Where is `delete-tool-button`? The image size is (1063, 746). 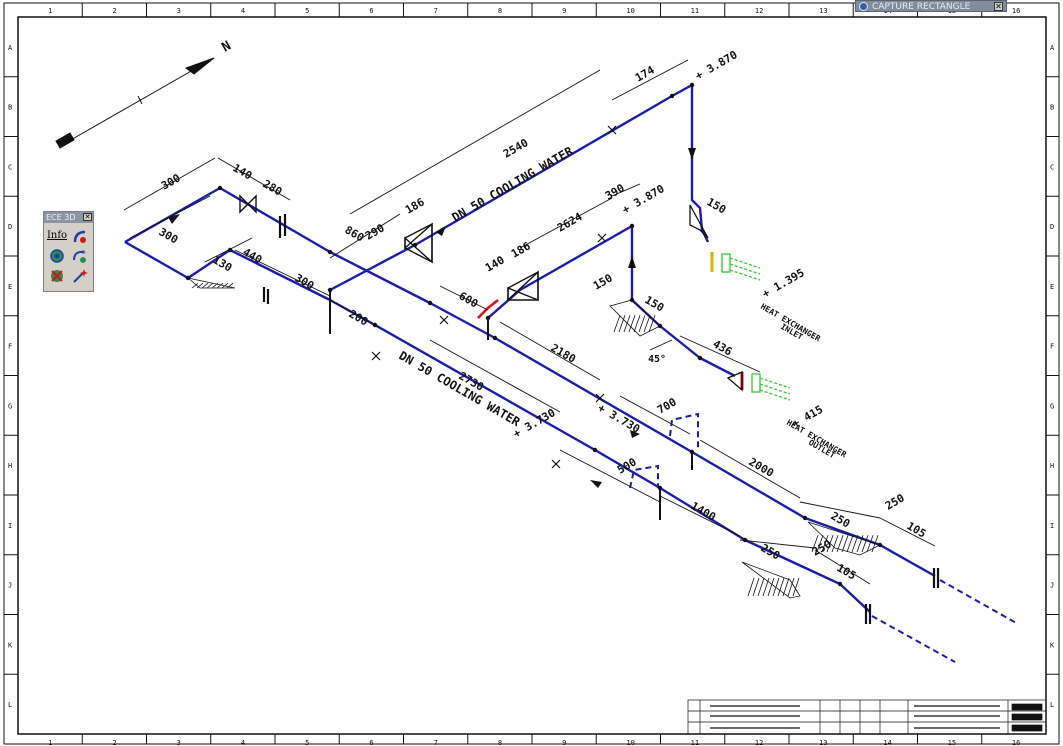 delete-tool-button is located at coordinates (57, 275).